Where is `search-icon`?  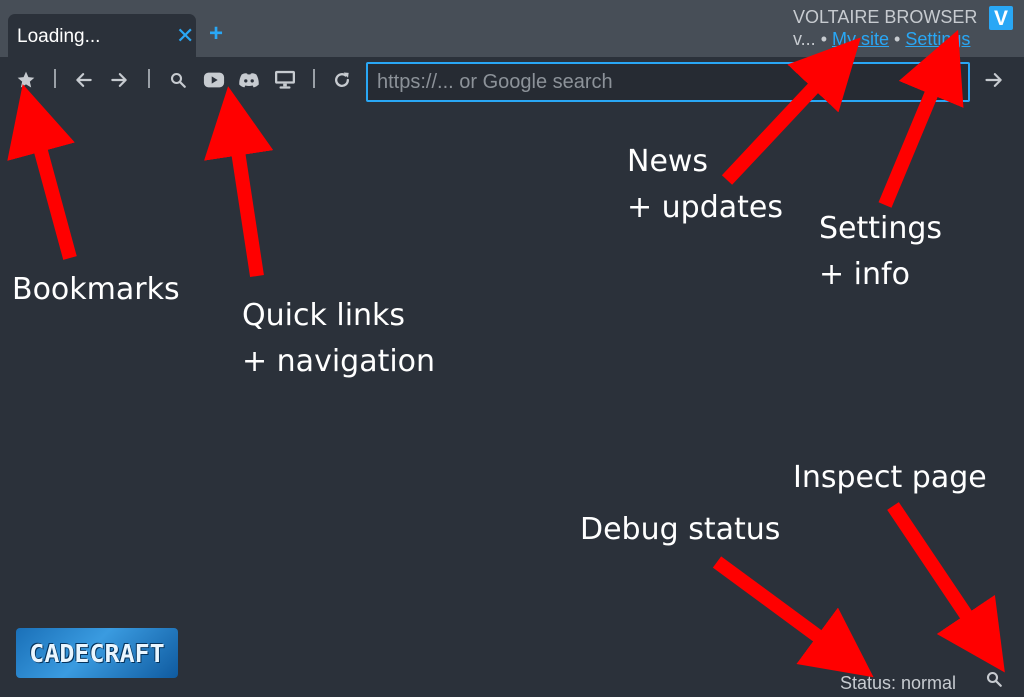
search-icon is located at coordinates (178, 80).